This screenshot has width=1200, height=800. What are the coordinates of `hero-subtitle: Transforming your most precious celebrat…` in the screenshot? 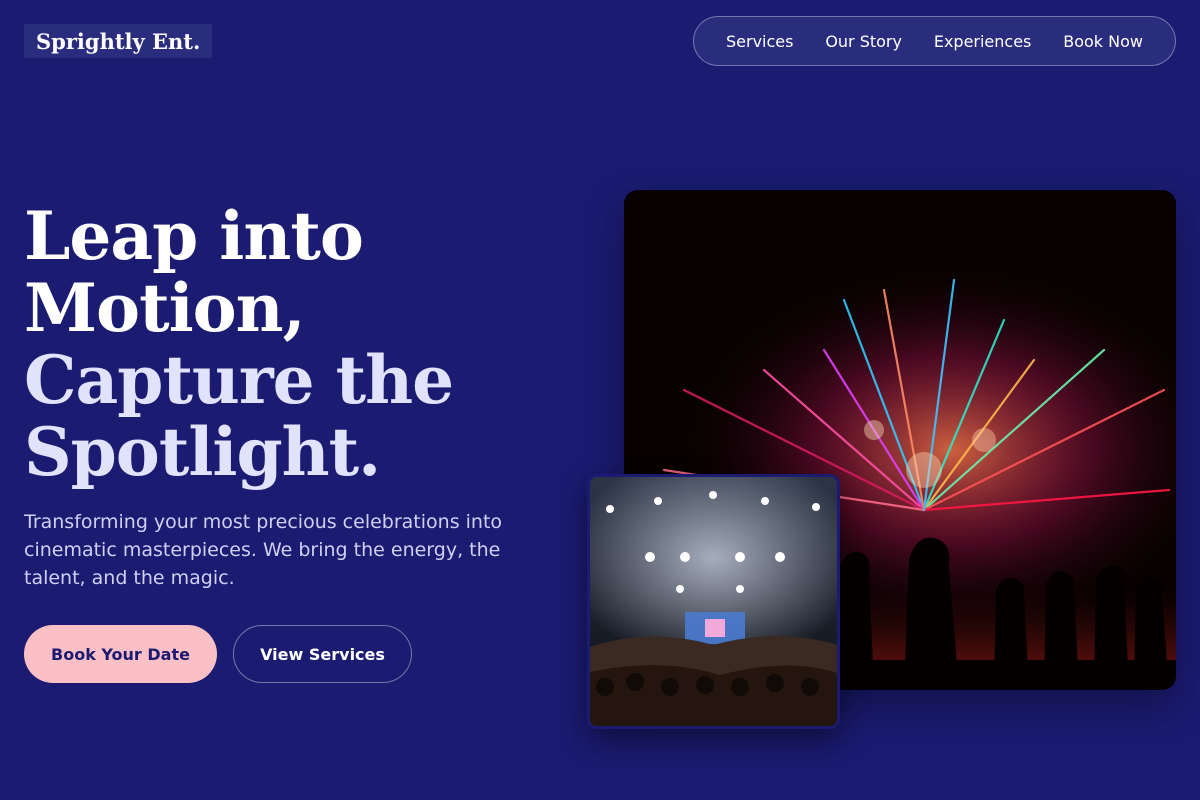 It's located at (263, 550).